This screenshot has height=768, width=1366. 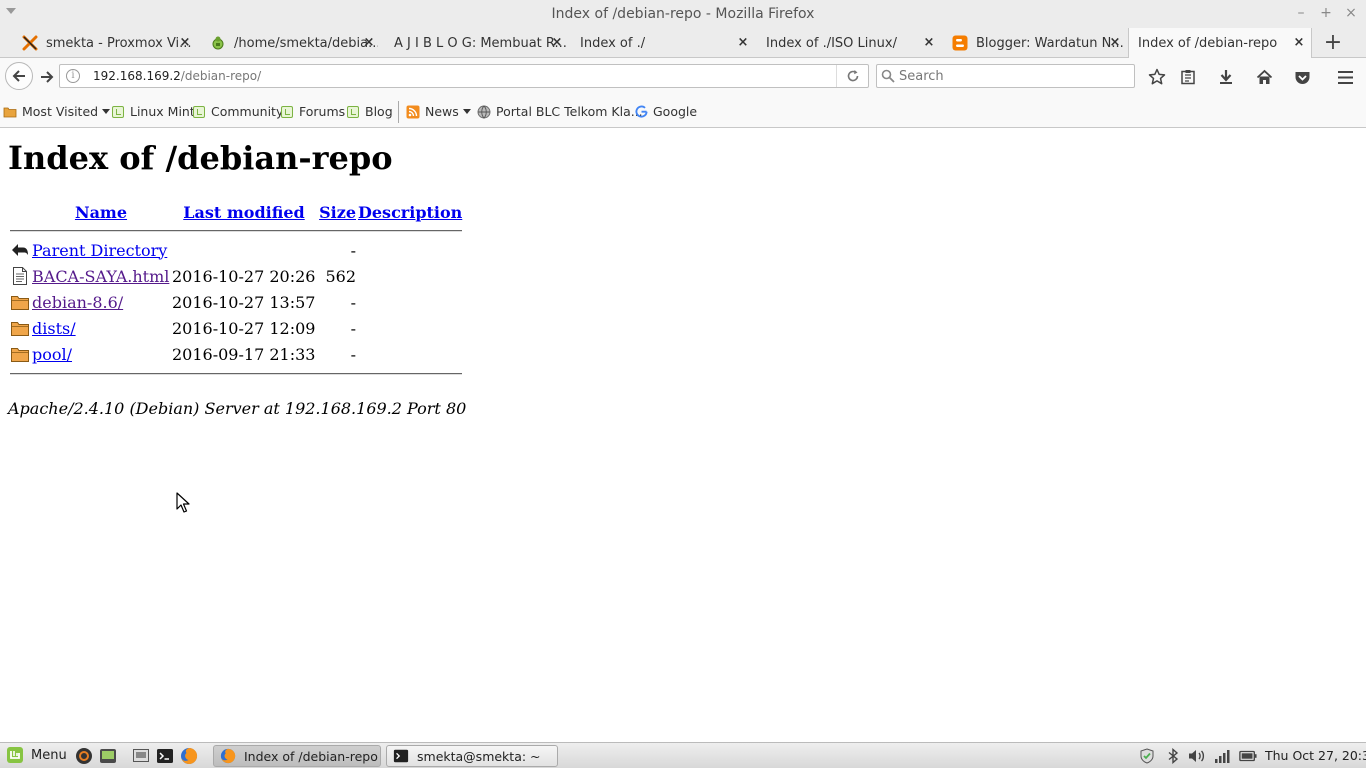 I want to click on listing-header-row: Name Last modified Size Description, so click(x=236, y=212).